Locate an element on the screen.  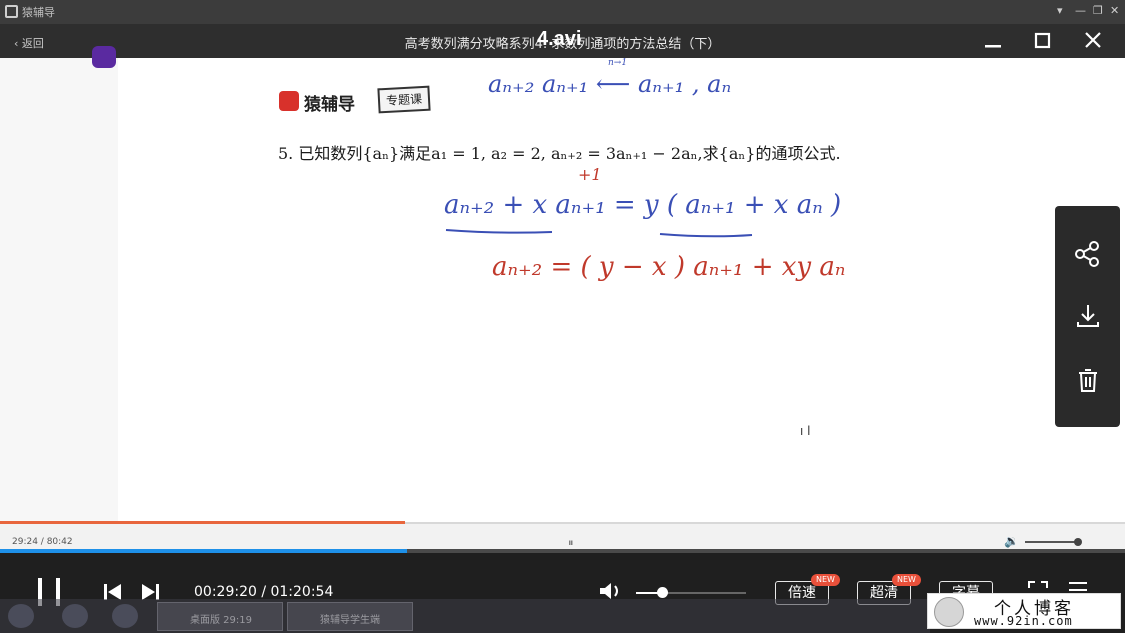
taskbar-item-player: 桌面版 29:19 is located at coordinates (220, 616).